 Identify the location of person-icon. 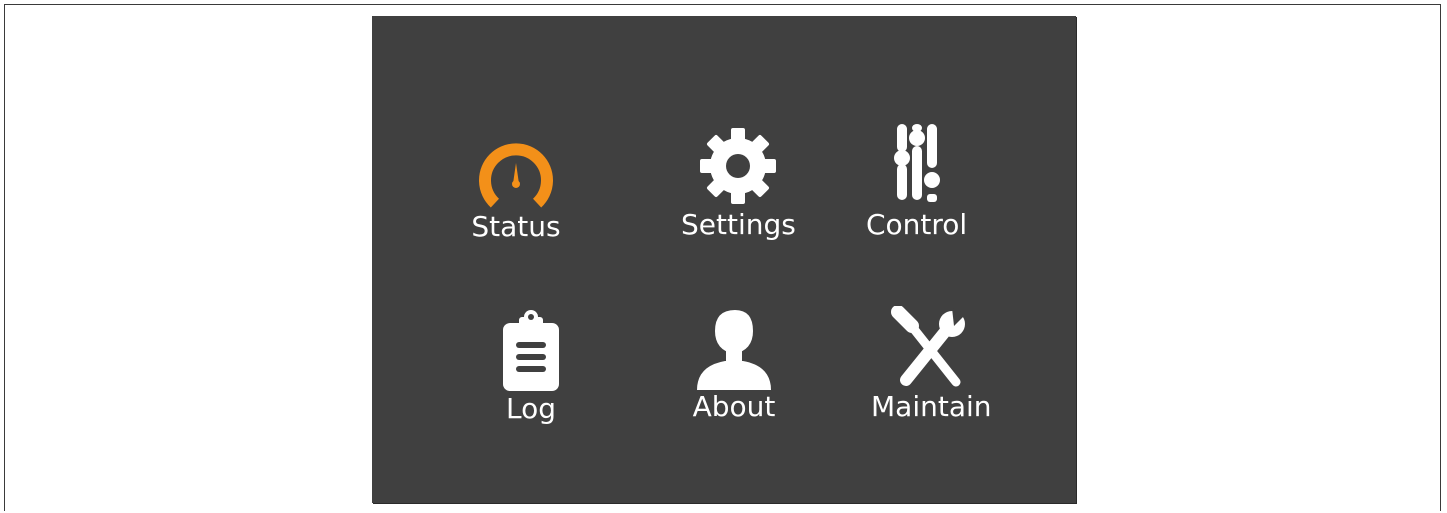
(734, 350).